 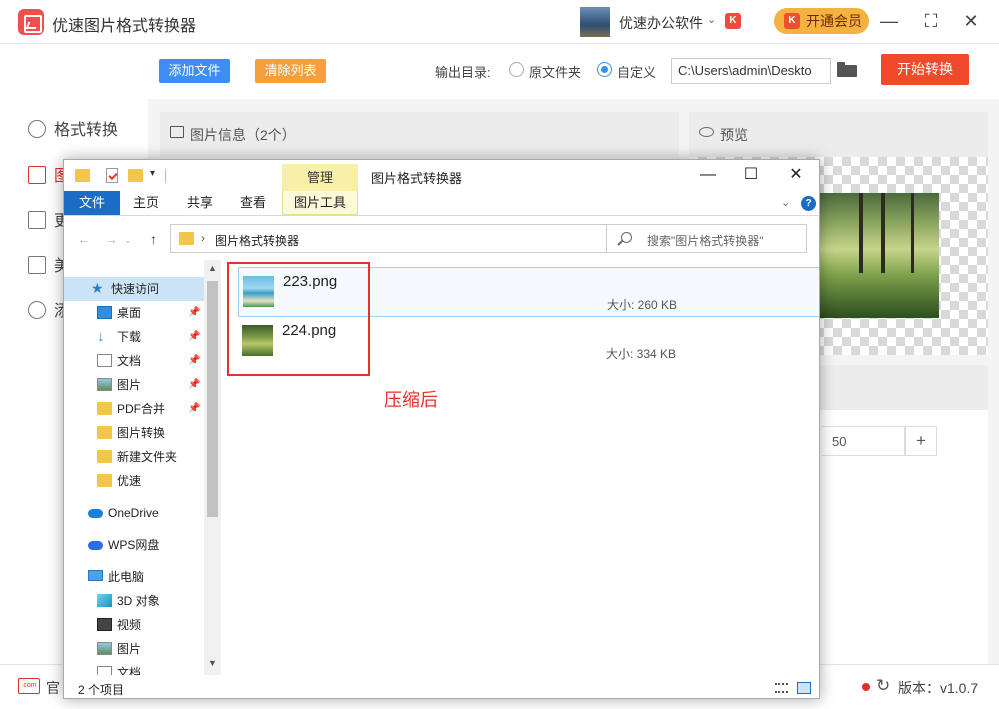 I want to click on nav-item: 优速, so click(x=134, y=481).